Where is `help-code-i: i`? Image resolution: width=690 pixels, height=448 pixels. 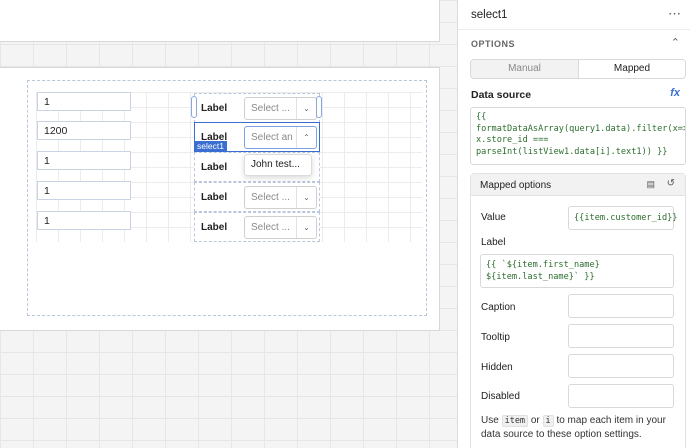 help-code-i: i is located at coordinates (548, 421).